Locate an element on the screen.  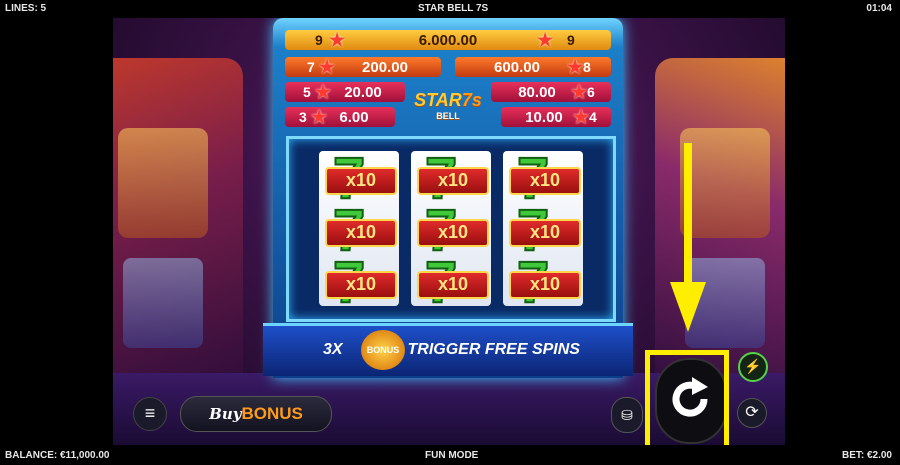
clock: 01:04 is located at coordinates (879, 8).